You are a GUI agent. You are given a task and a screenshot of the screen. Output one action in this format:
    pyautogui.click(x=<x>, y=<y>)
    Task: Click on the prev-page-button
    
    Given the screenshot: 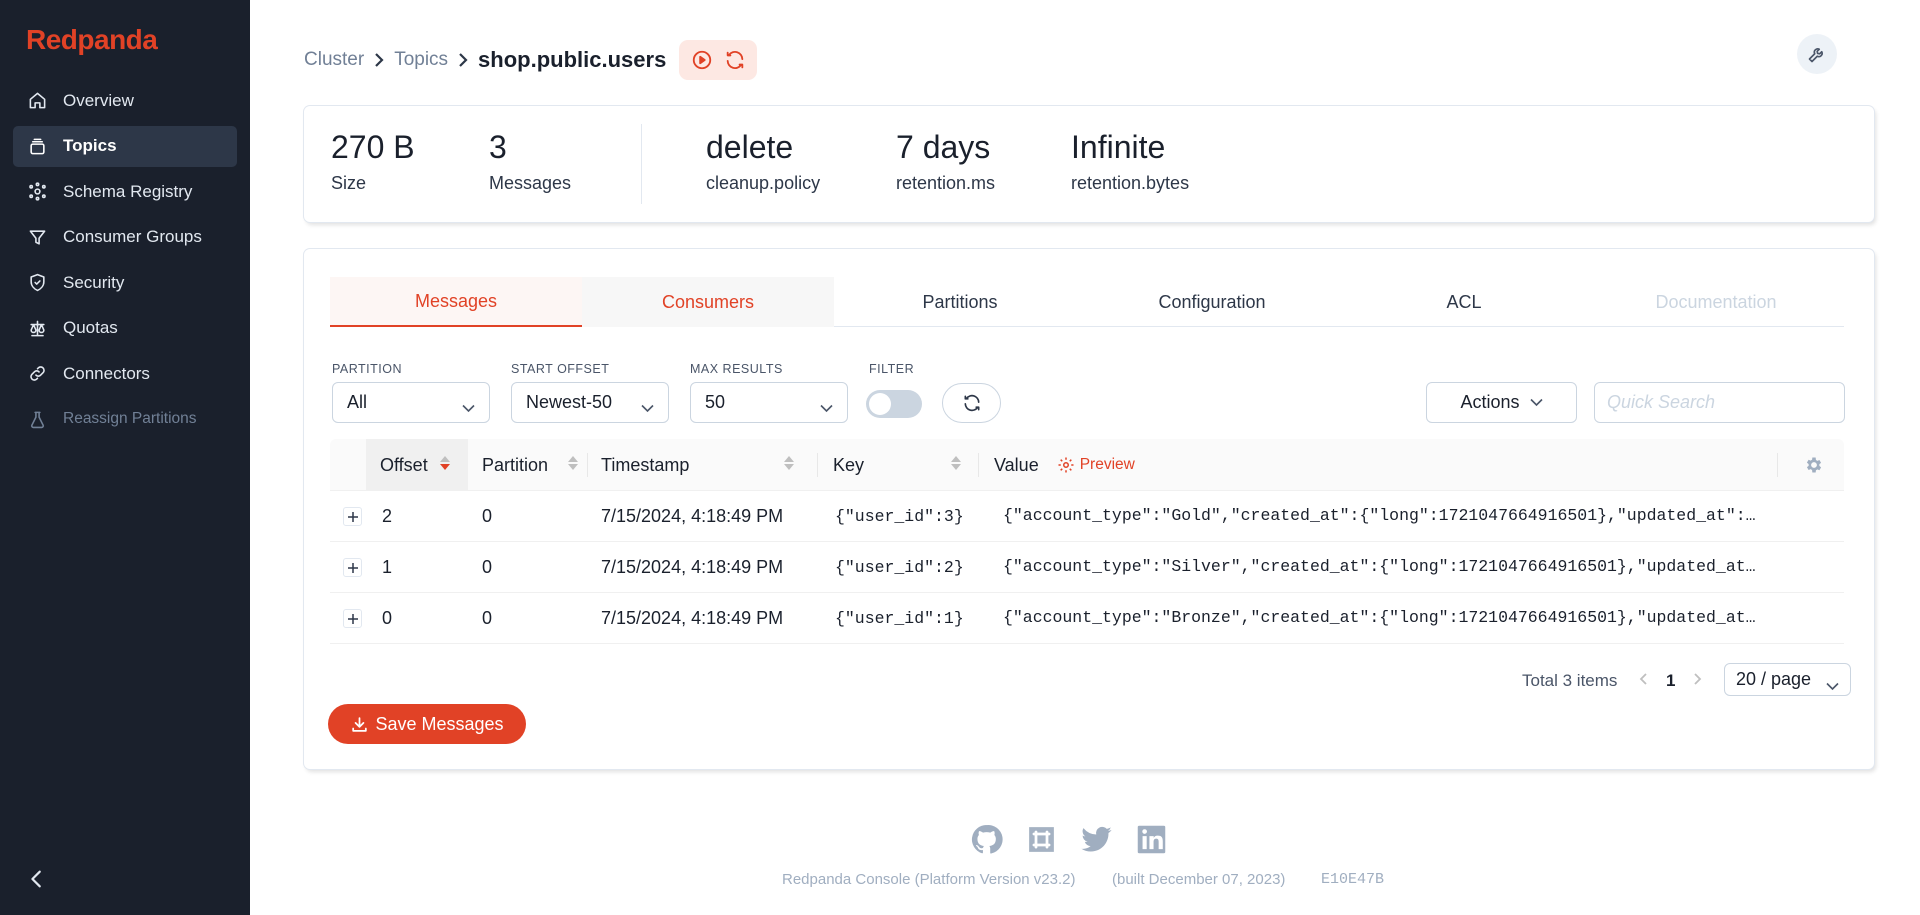 What is the action you would take?
    pyautogui.click(x=1644, y=681)
    